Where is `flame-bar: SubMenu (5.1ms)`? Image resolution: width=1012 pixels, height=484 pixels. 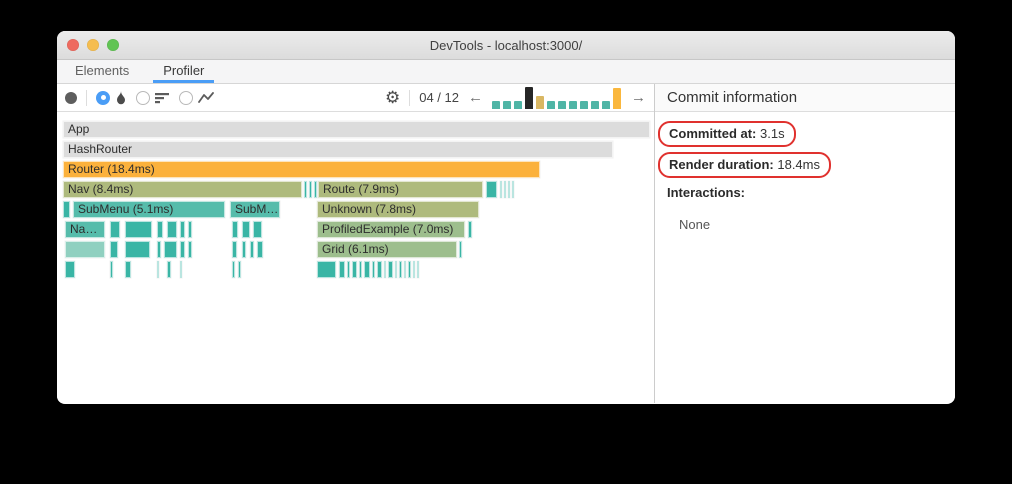 flame-bar: SubMenu (5.1ms) is located at coordinates (149, 209).